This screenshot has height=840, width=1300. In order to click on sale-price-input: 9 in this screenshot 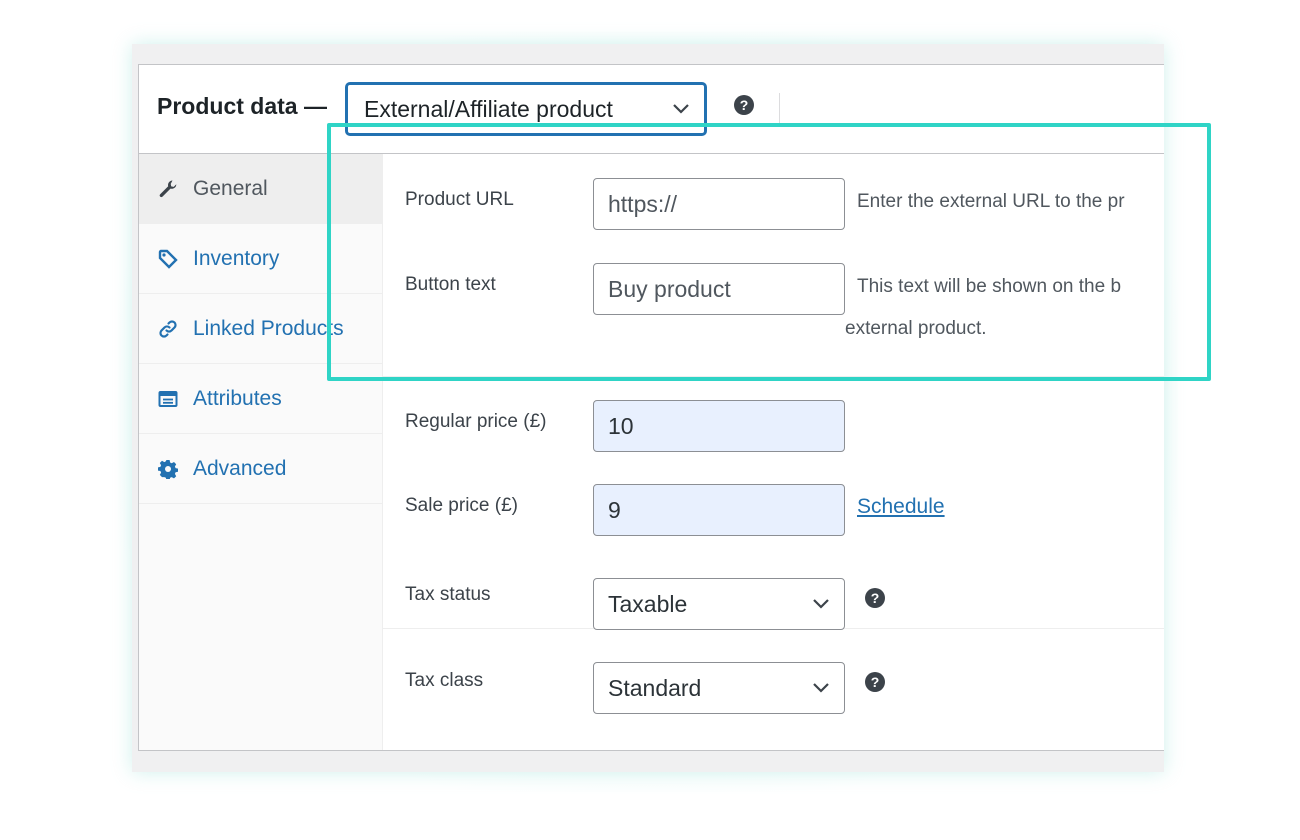, I will do `click(719, 510)`.